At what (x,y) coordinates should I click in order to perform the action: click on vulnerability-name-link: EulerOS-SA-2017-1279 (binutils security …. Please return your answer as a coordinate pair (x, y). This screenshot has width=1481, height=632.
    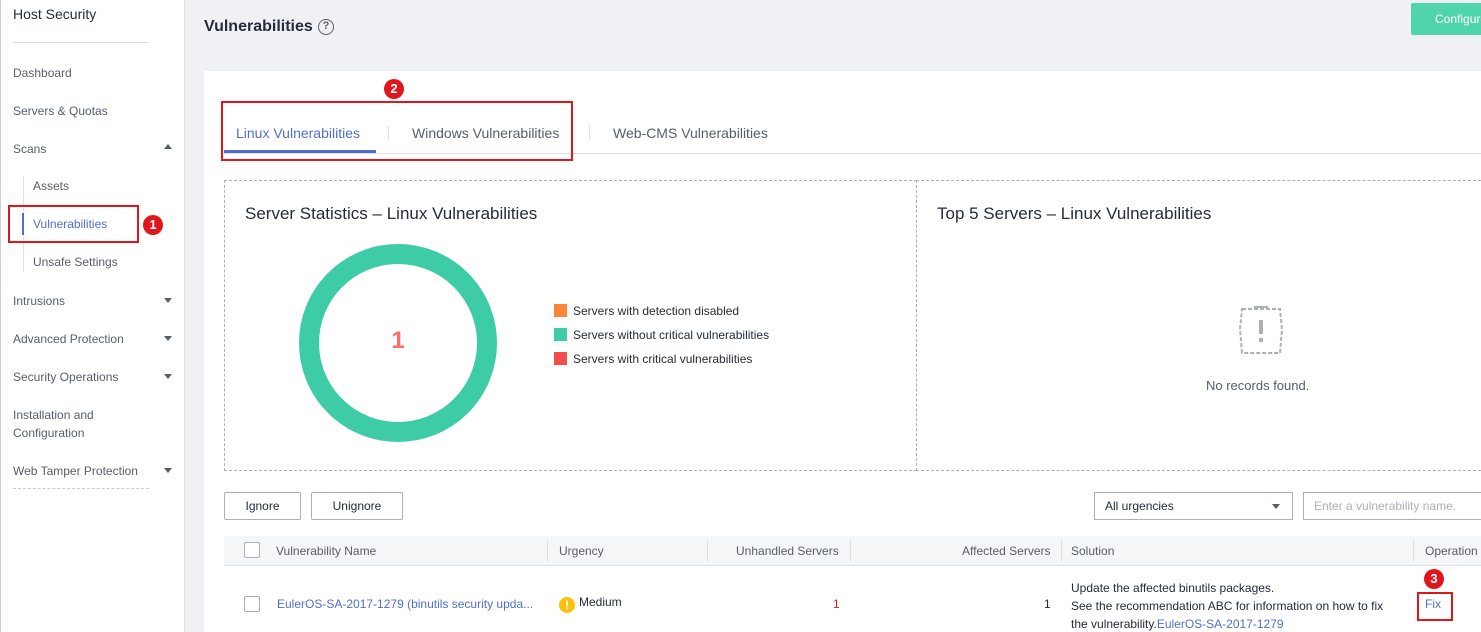
    Looking at the image, I should click on (405, 604).